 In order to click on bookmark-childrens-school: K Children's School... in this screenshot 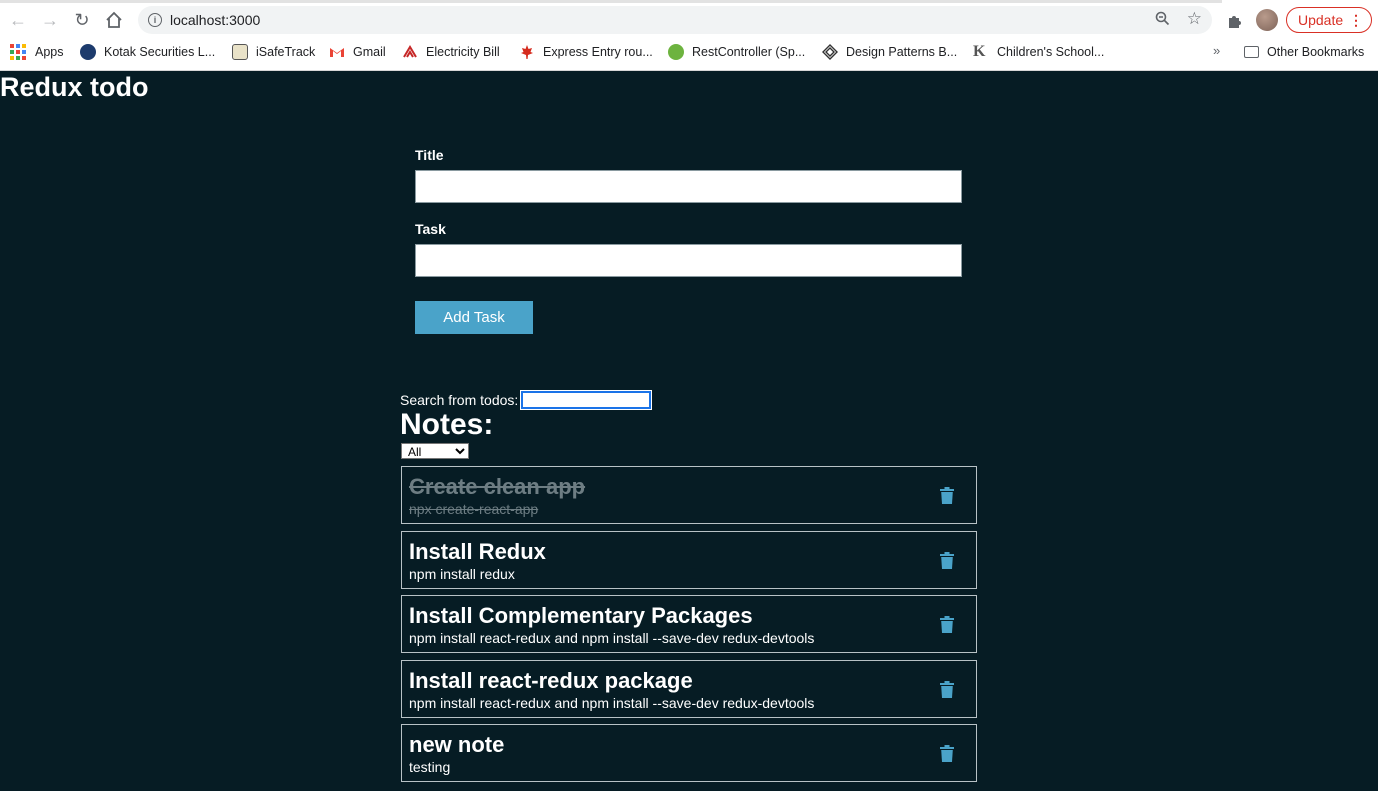, I will do `click(1038, 52)`.